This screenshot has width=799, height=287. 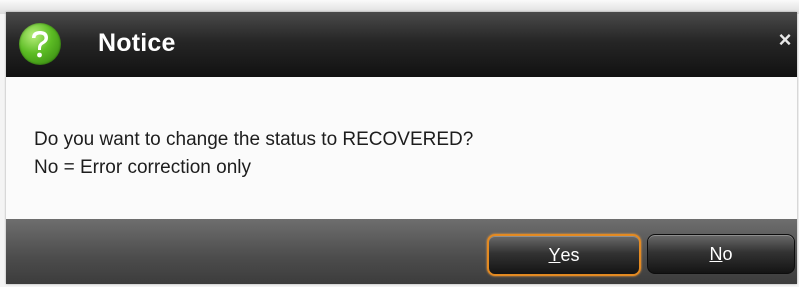 I want to click on yes-button-label-rest: es, so click(x=570, y=254).